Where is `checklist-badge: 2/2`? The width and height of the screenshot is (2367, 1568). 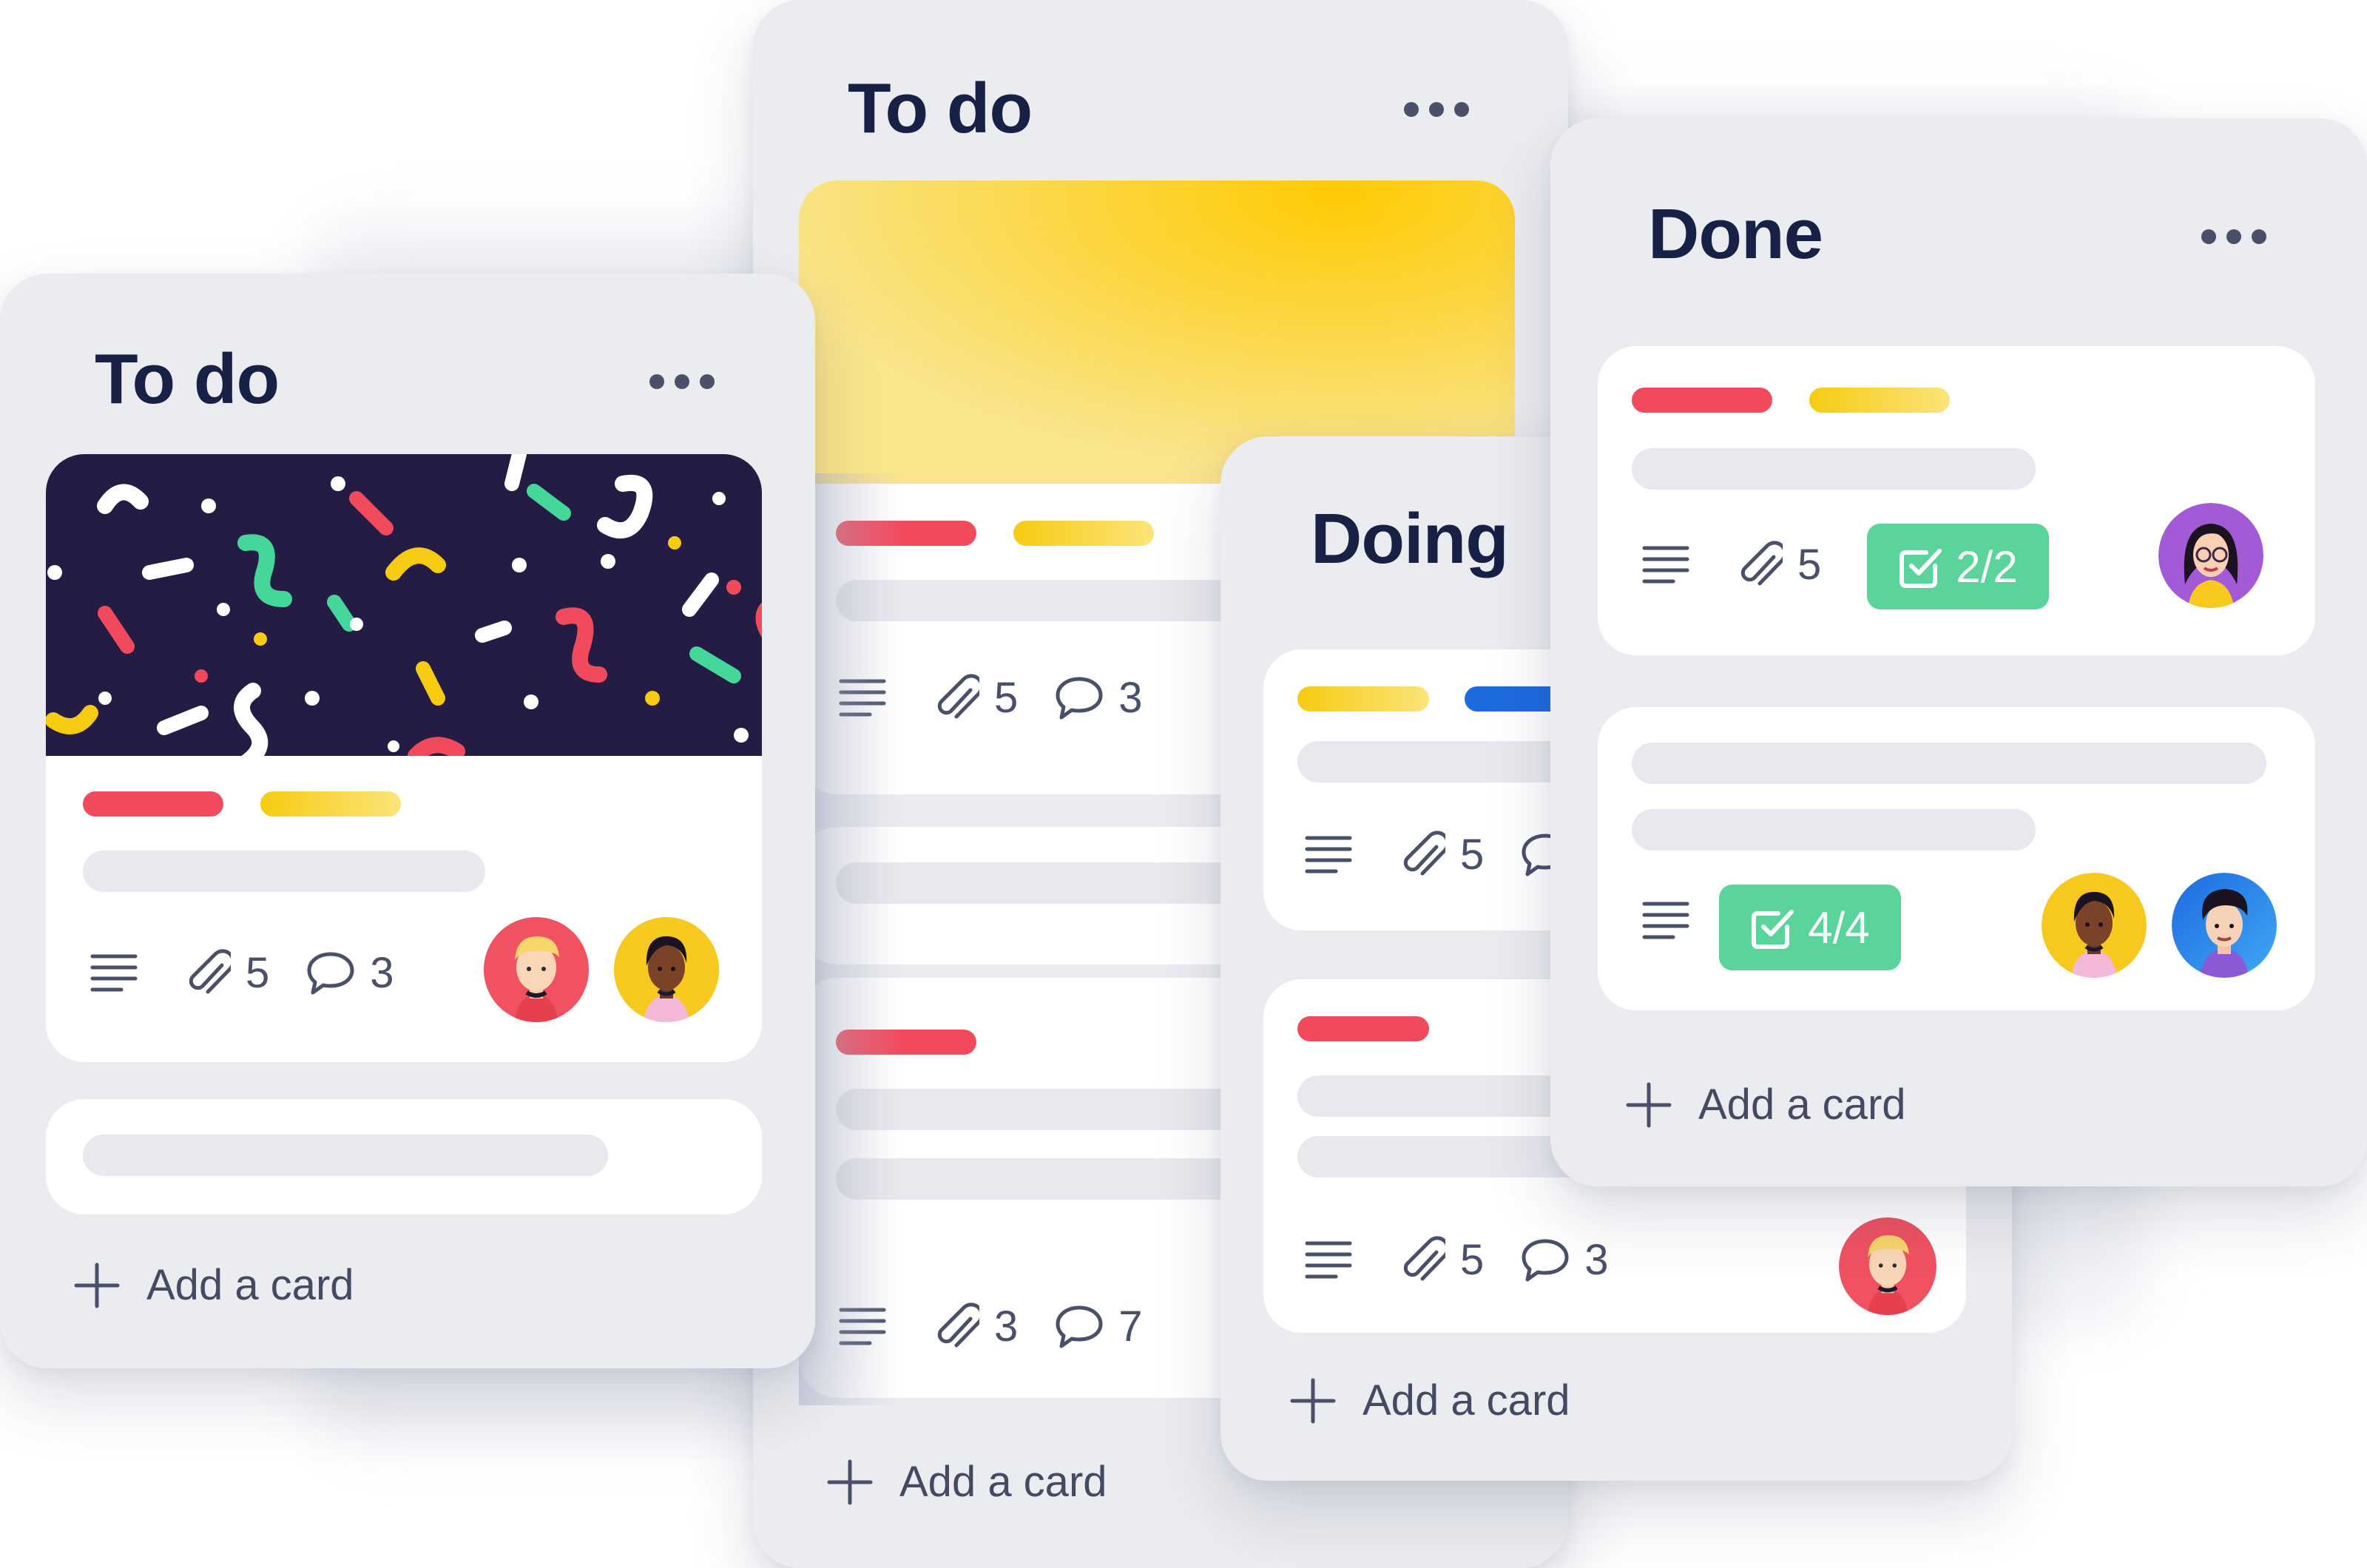
checklist-badge: 2/2 is located at coordinates (1958, 566).